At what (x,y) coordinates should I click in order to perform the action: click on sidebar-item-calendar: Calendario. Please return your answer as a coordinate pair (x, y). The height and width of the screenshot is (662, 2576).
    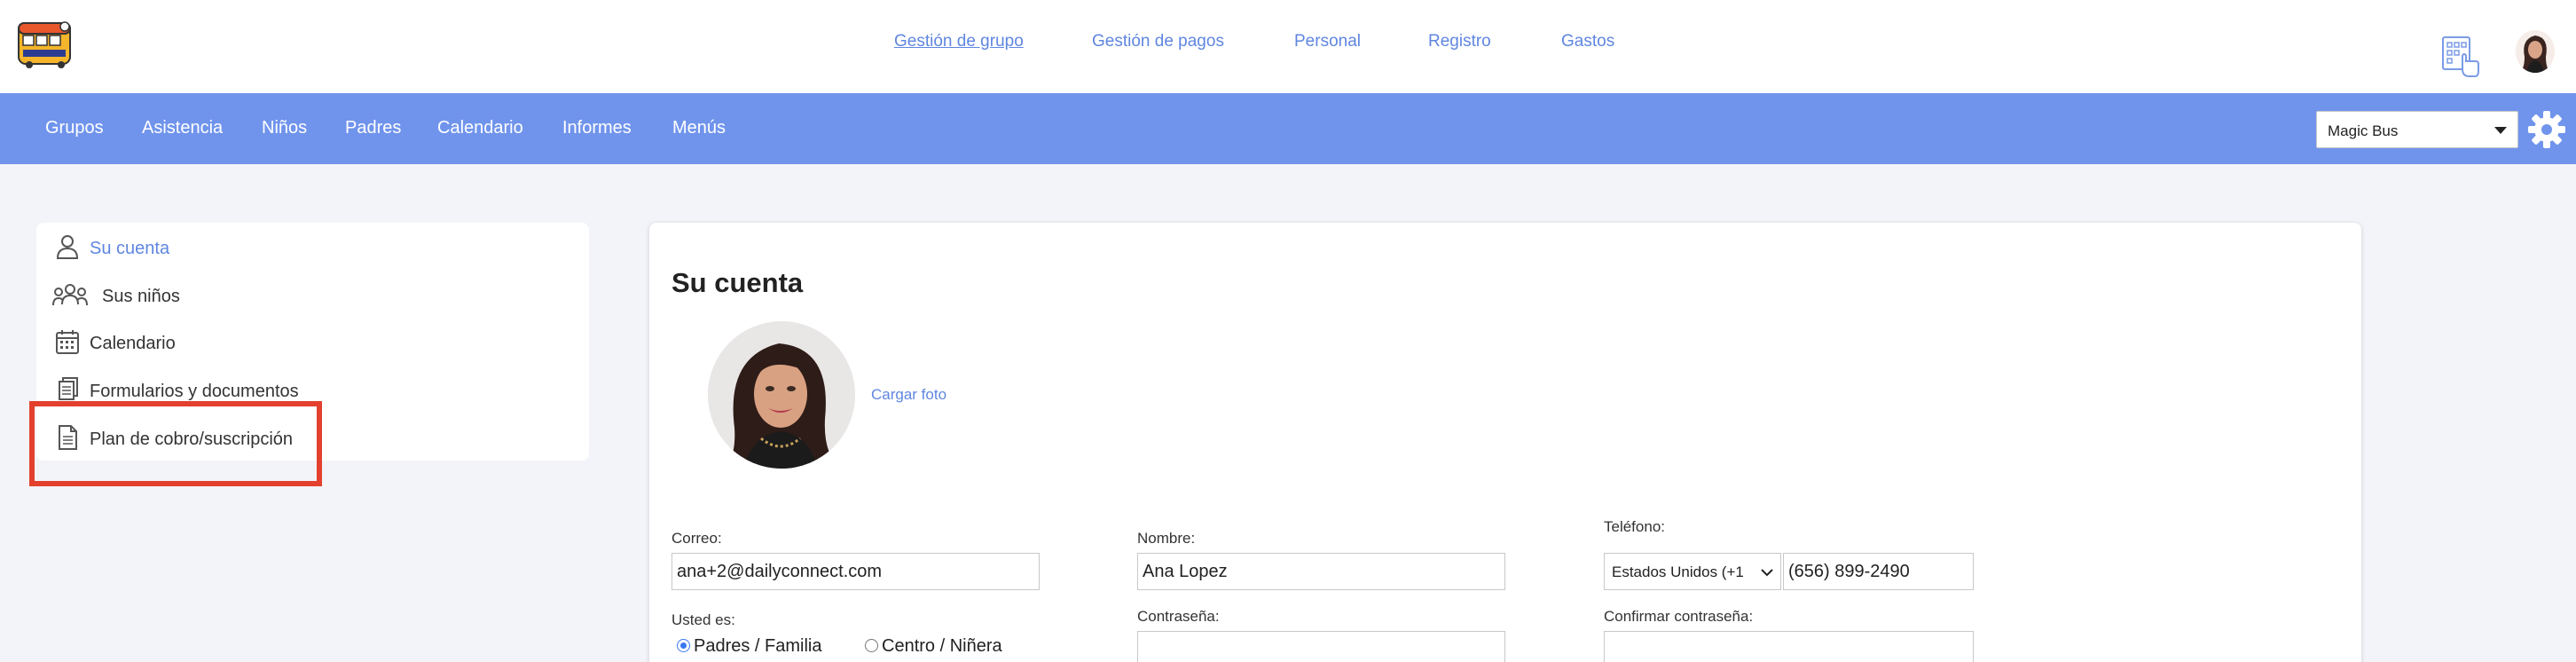
    Looking at the image, I should click on (312, 341).